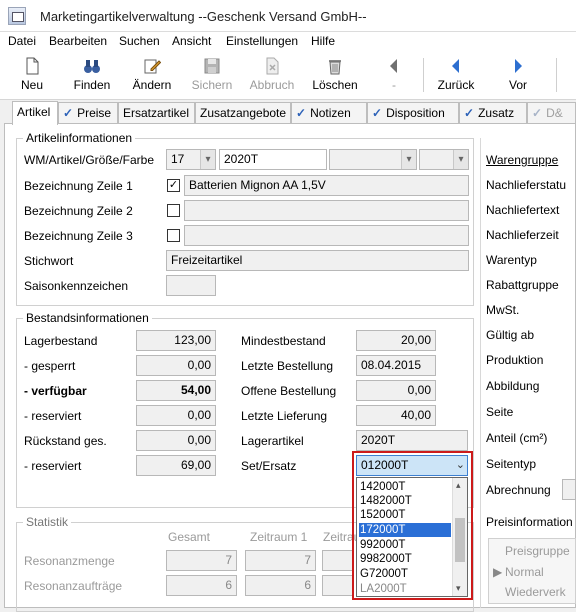 The image size is (576, 612). Describe the element at coordinates (394, 75) in the screenshot. I see `previous-disabled-button: -` at that location.